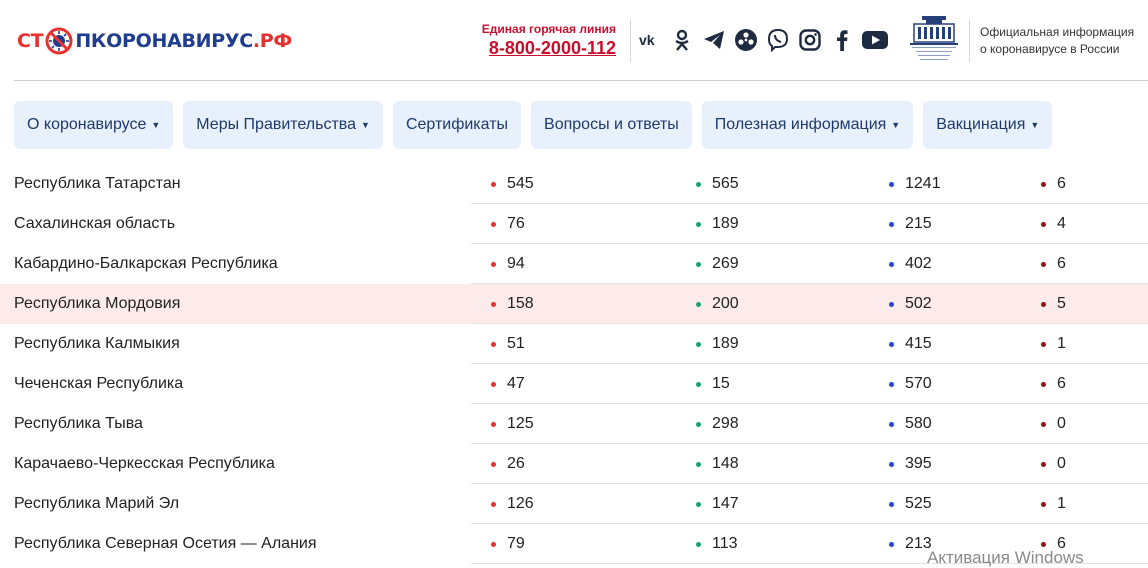  I want to click on stat-value: 125, so click(520, 423).